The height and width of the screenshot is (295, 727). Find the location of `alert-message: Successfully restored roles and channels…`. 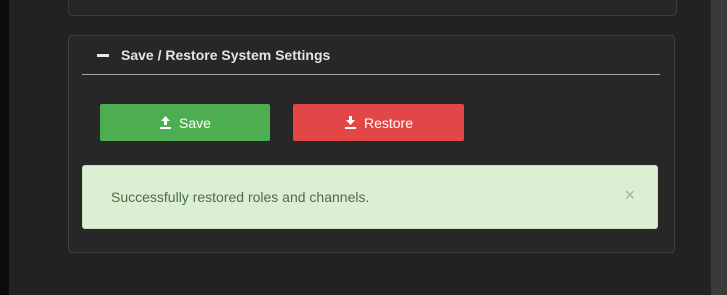

alert-message: Successfully restored roles and channels… is located at coordinates (240, 197).